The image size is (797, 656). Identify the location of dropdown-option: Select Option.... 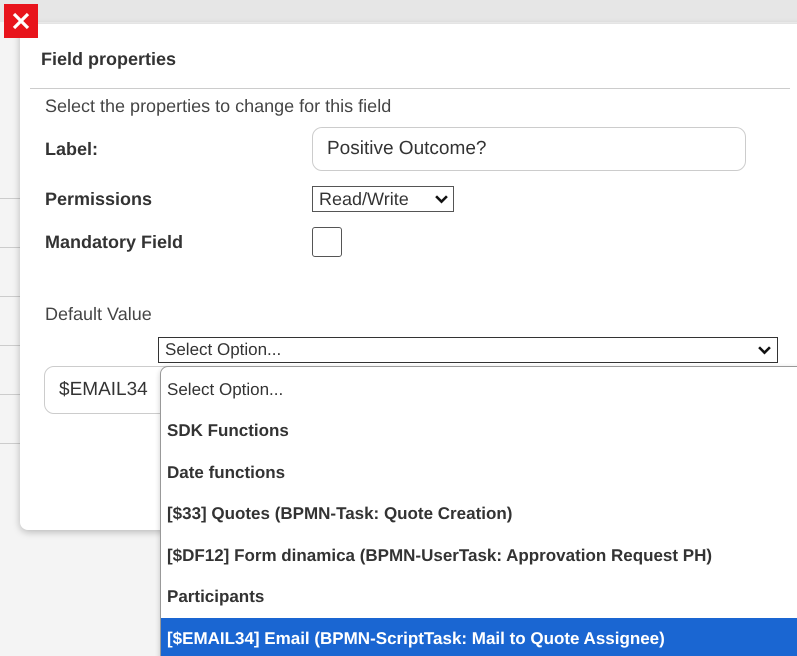
(479, 389).